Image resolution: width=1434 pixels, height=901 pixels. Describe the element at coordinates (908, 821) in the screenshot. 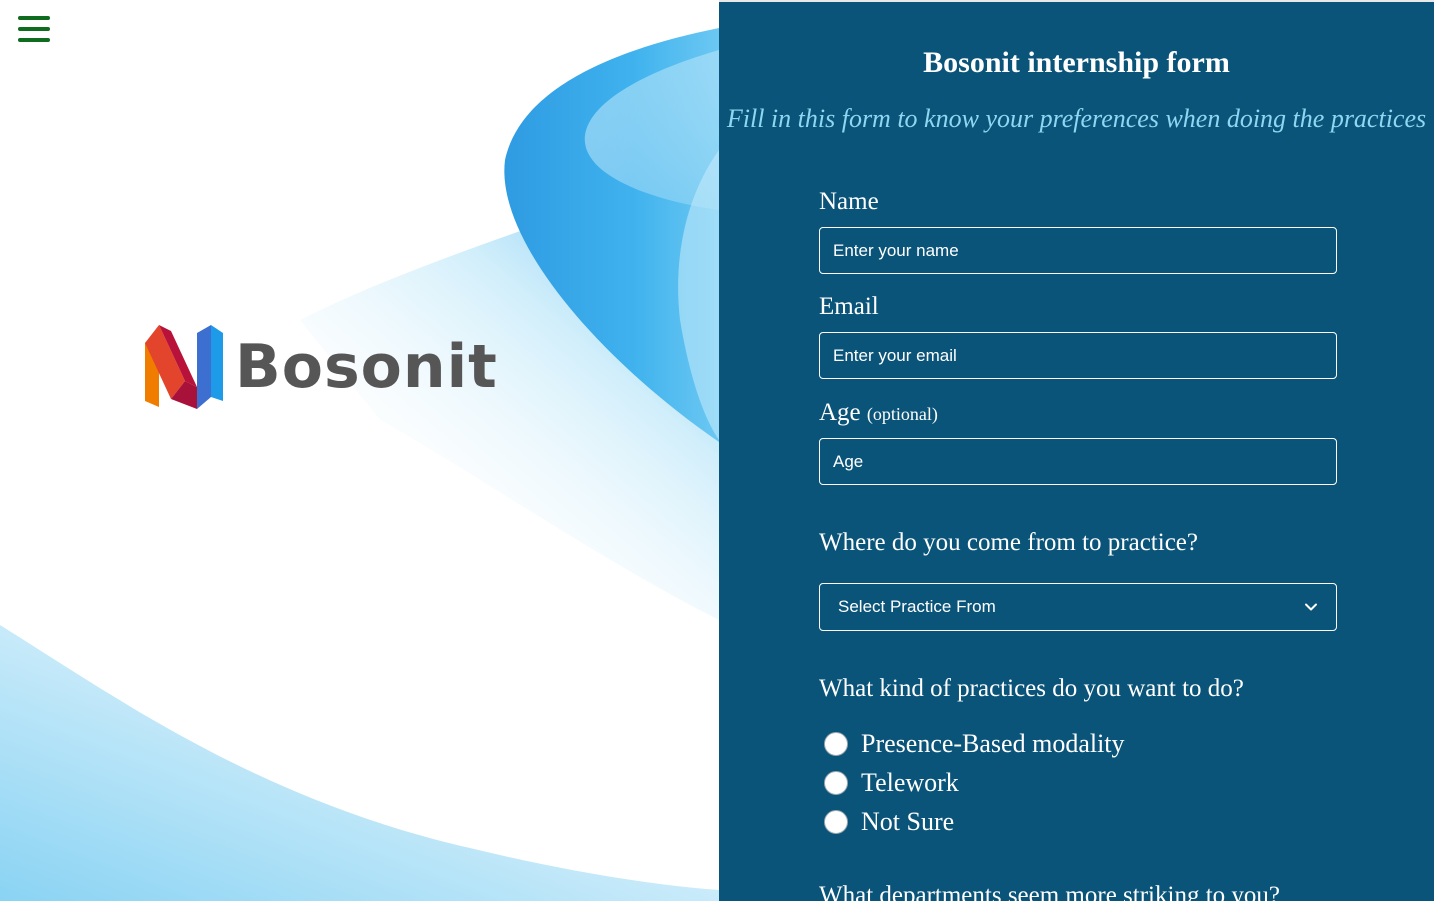

I see `radio-label: Not Sure` at that location.